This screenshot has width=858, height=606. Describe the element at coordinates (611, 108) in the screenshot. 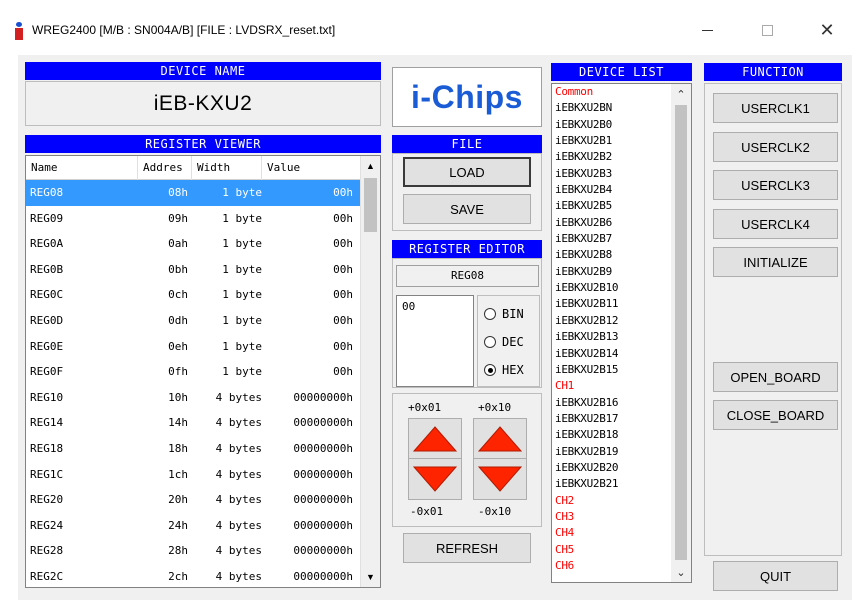

I see `device-list-item: iEBKXU2BN` at that location.